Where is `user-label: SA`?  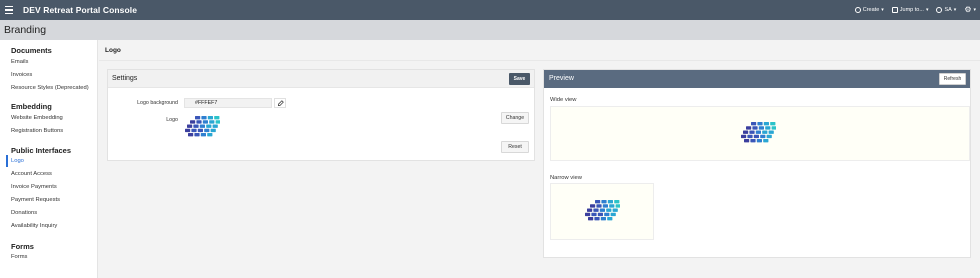 user-label: SA is located at coordinates (948, 10).